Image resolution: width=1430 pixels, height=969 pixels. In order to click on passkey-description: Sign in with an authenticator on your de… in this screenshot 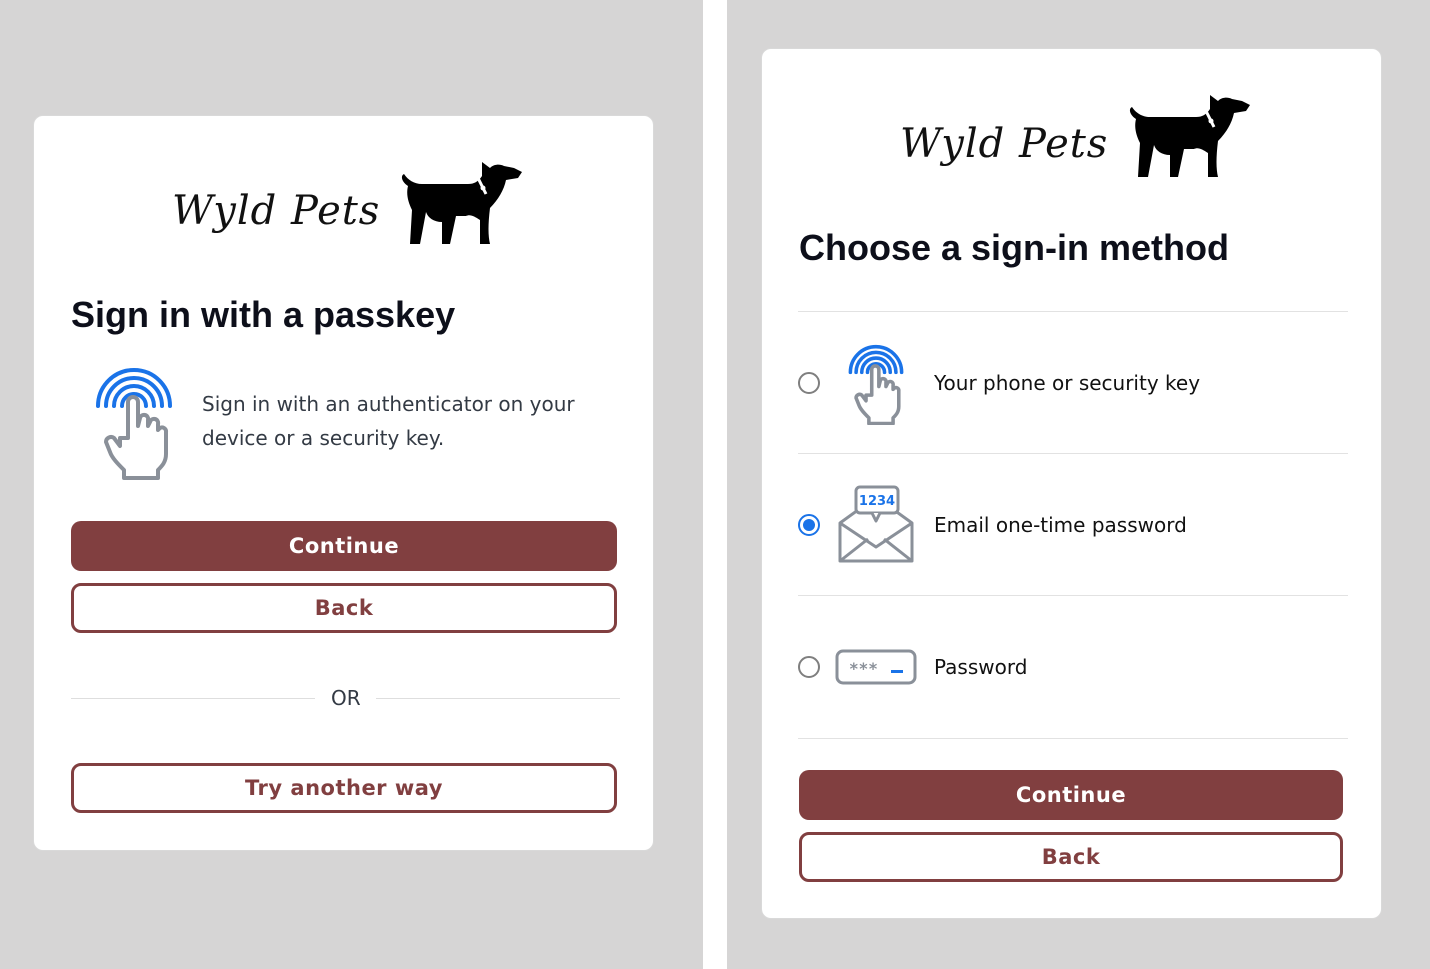, I will do `click(388, 421)`.